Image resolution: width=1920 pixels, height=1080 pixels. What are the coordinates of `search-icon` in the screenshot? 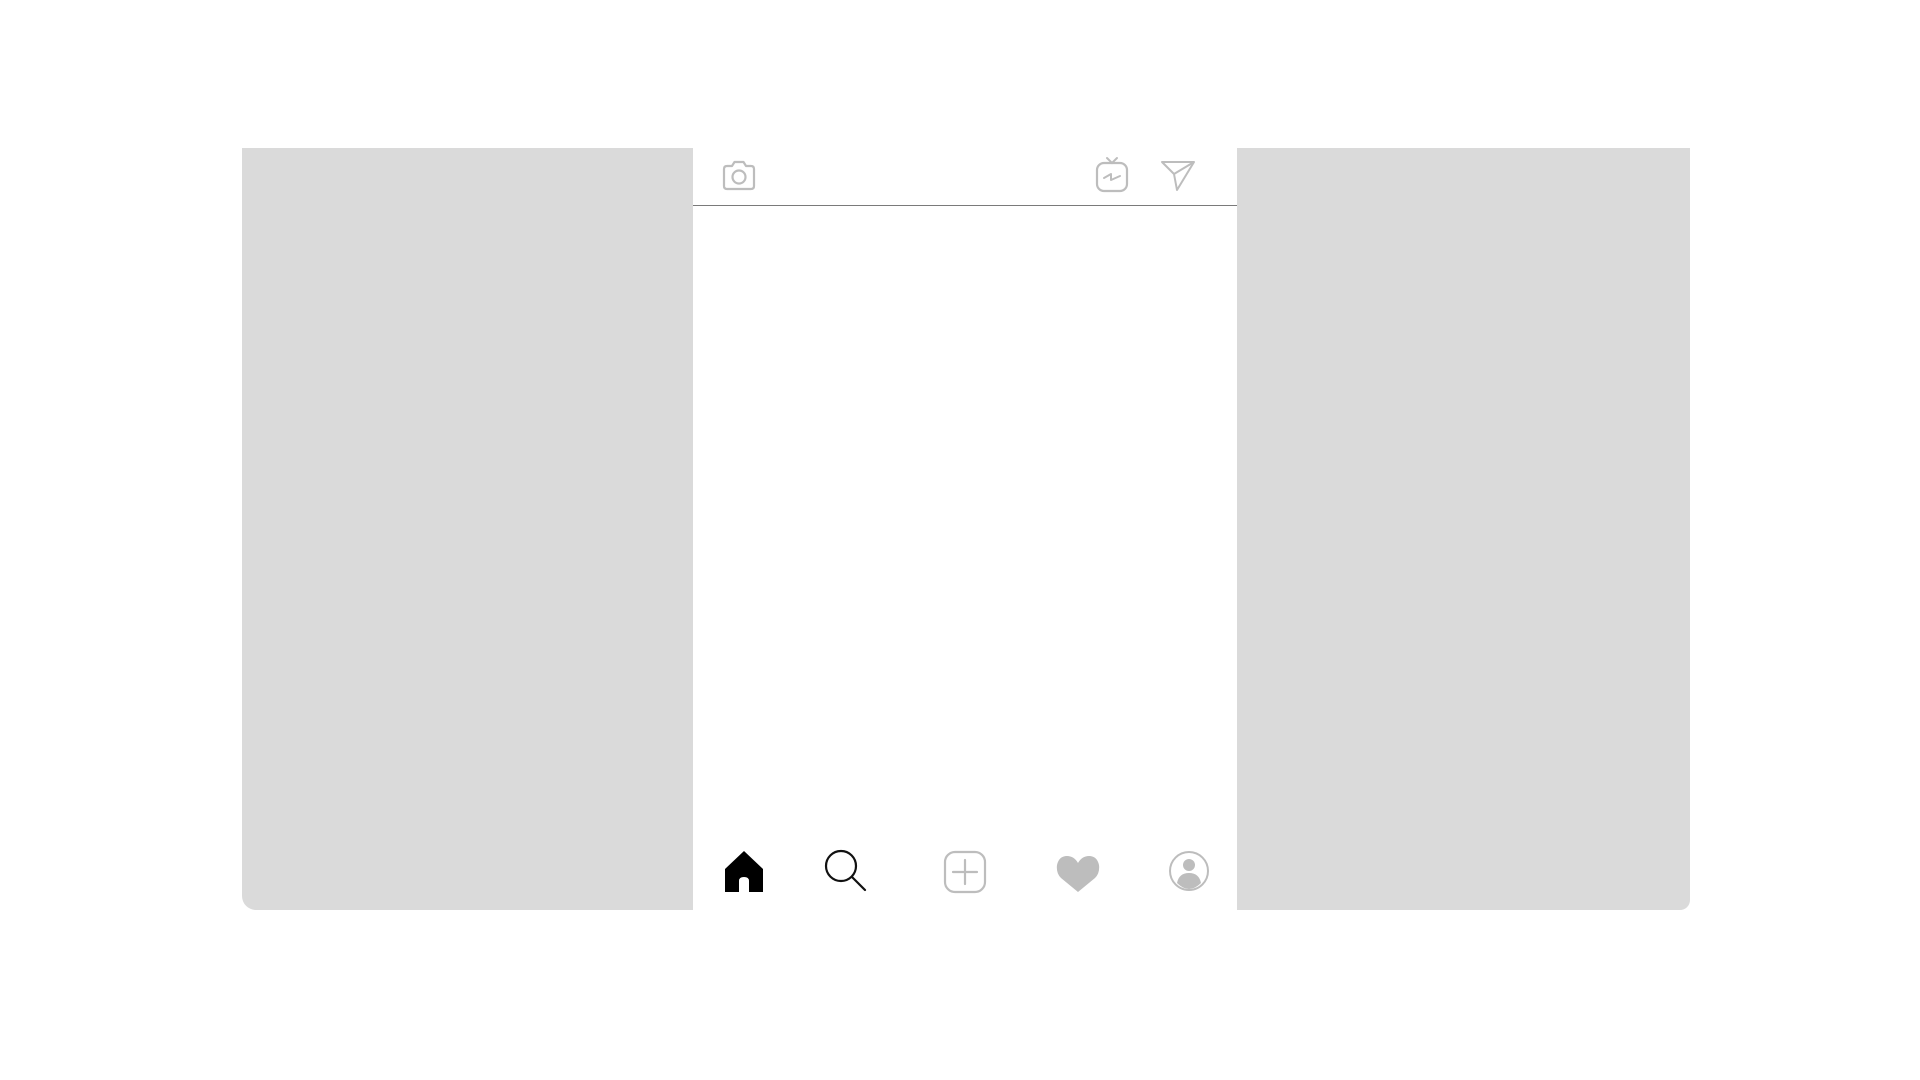 It's located at (846, 871).